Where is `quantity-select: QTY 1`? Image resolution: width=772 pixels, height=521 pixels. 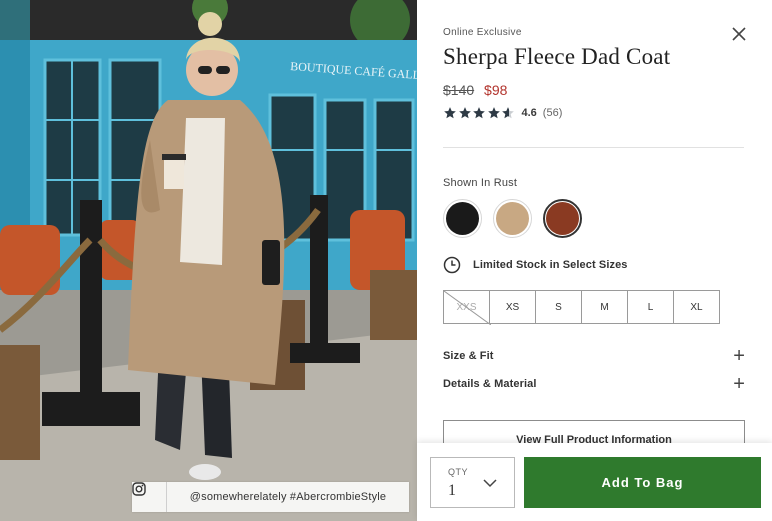
quantity-select: QTY 1 is located at coordinates (472, 482).